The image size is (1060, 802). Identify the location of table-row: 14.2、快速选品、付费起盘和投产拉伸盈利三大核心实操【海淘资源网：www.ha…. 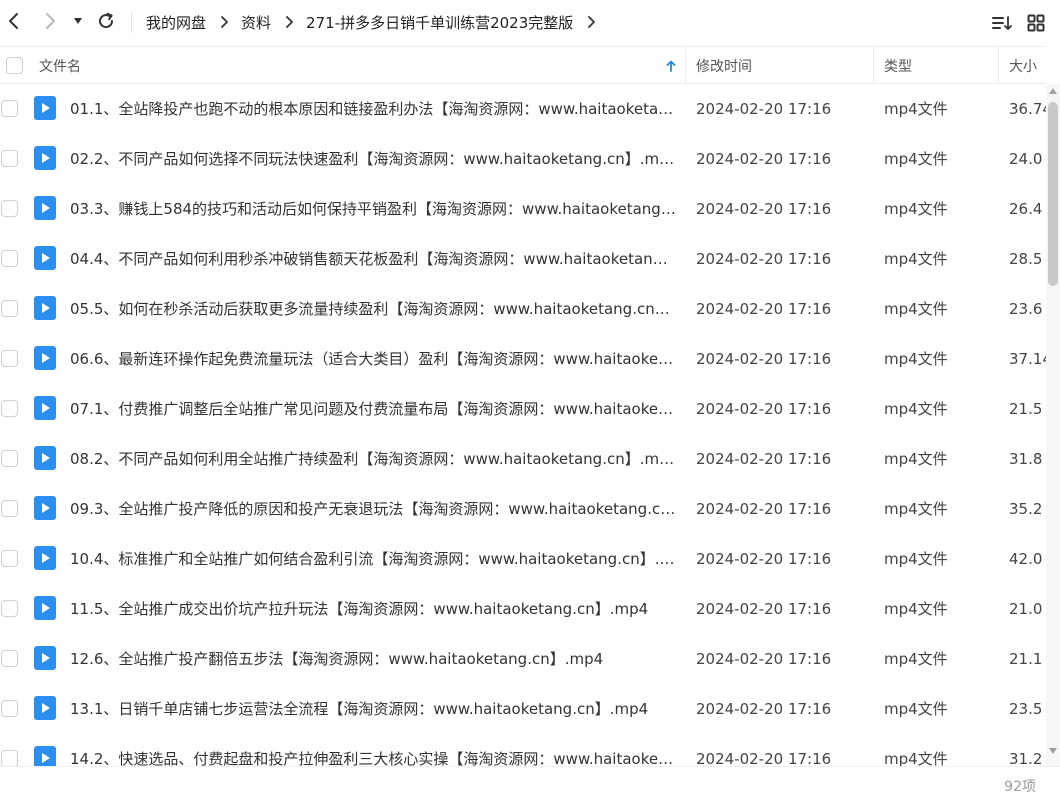
(523, 750).